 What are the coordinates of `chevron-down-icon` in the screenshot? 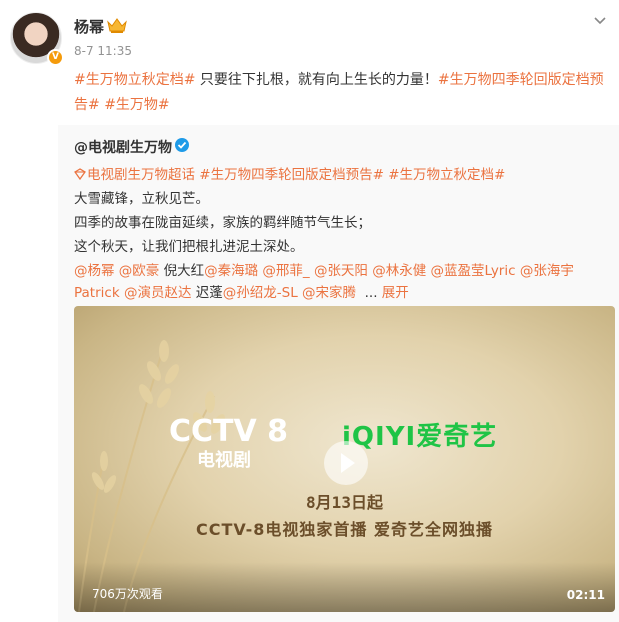 It's located at (600, 21).